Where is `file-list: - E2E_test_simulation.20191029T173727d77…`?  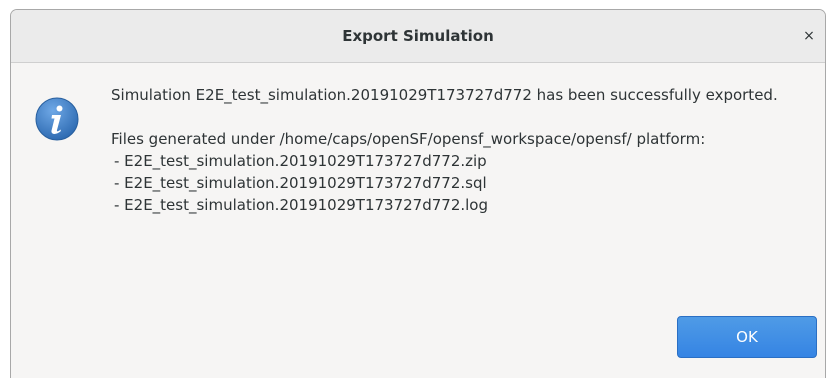 file-list: - E2E_test_simulation.20191029T173727d77… is located at coordinates (461, 183).